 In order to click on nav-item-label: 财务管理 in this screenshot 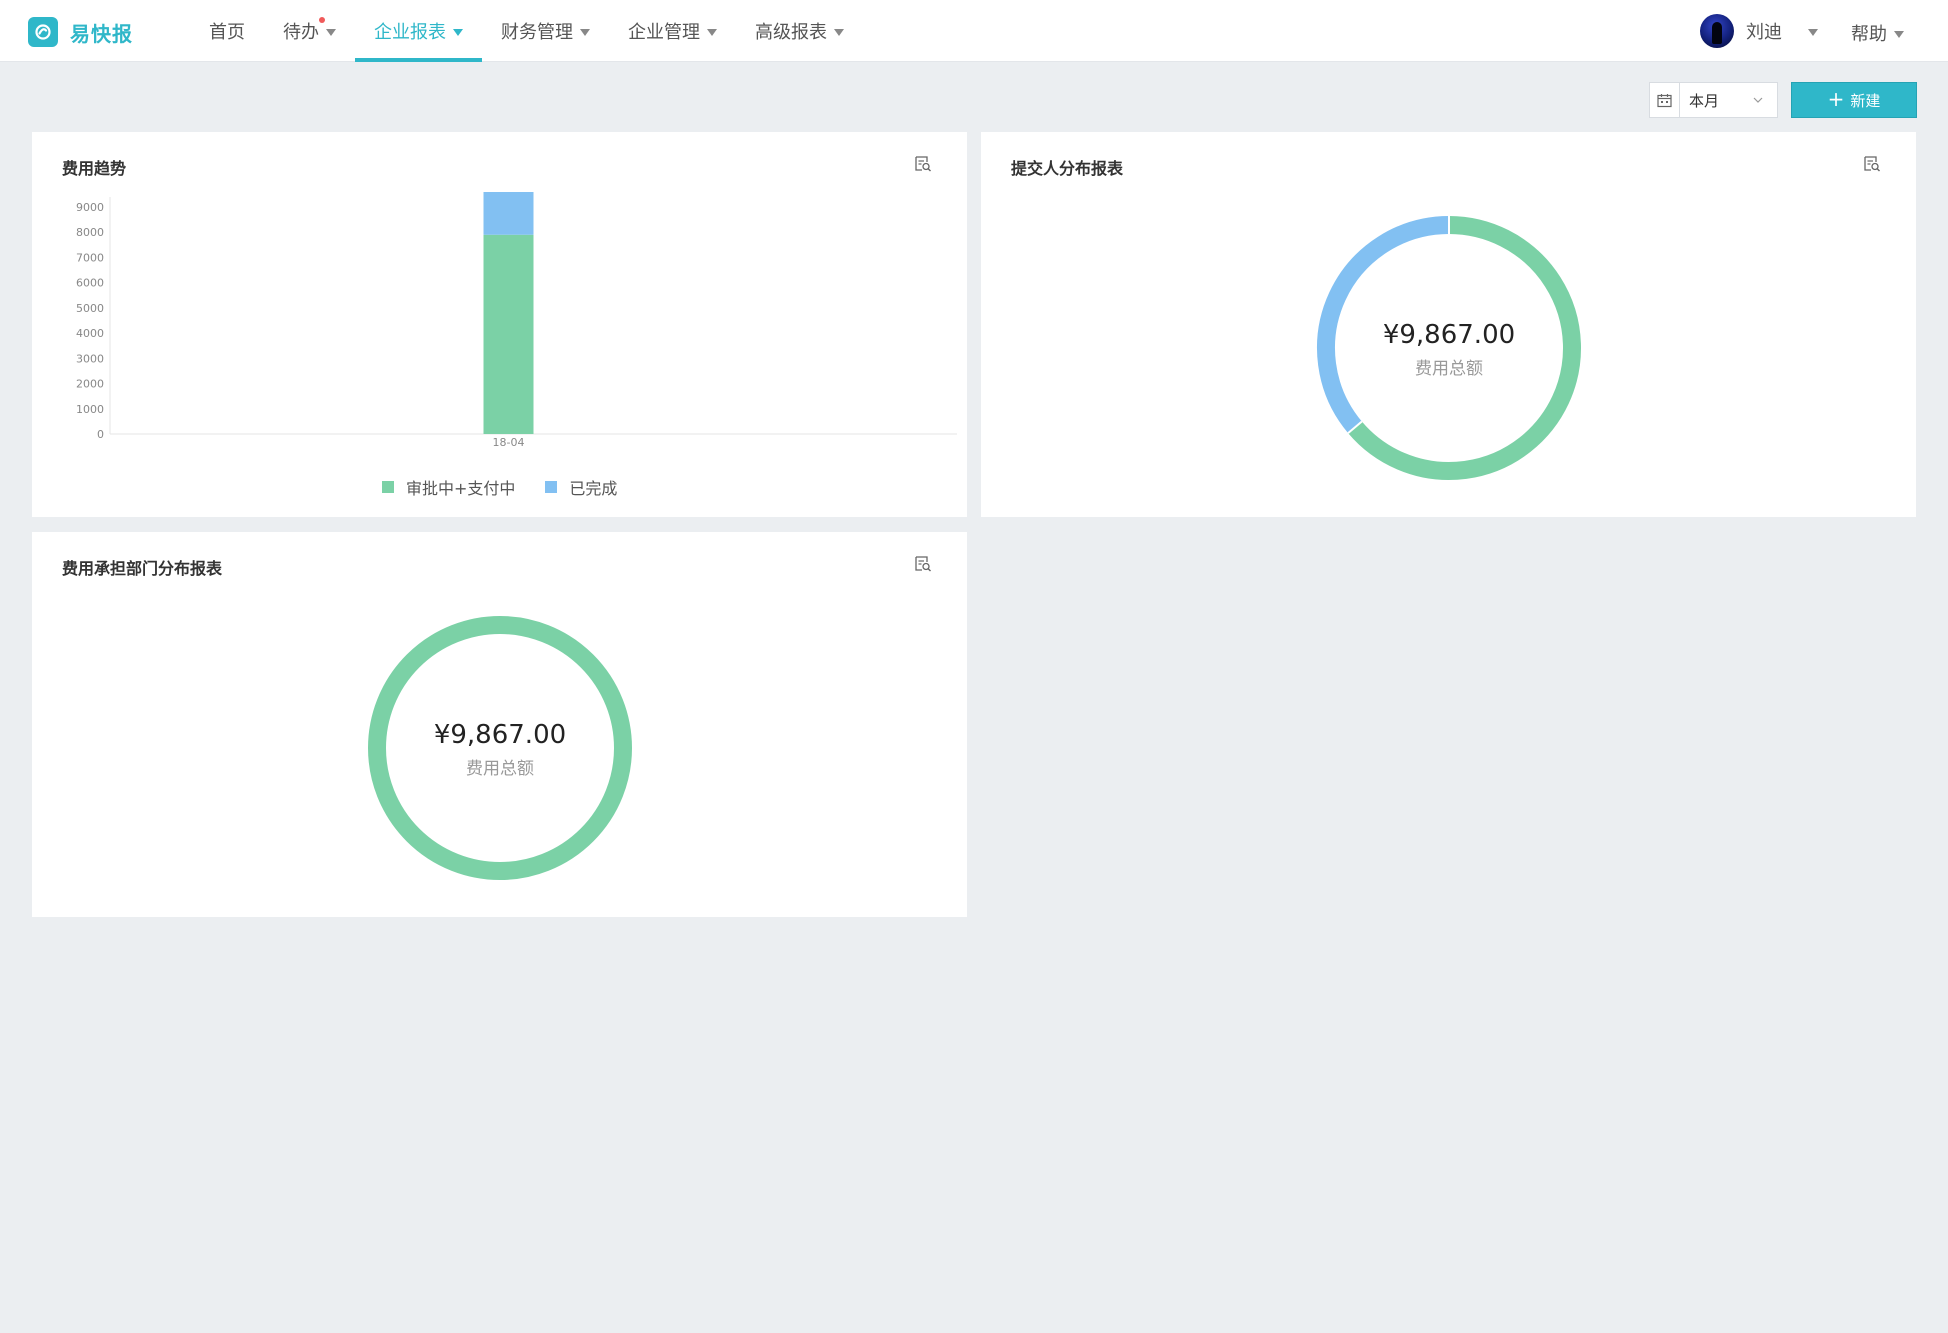, I will do `click(537, 32)`.